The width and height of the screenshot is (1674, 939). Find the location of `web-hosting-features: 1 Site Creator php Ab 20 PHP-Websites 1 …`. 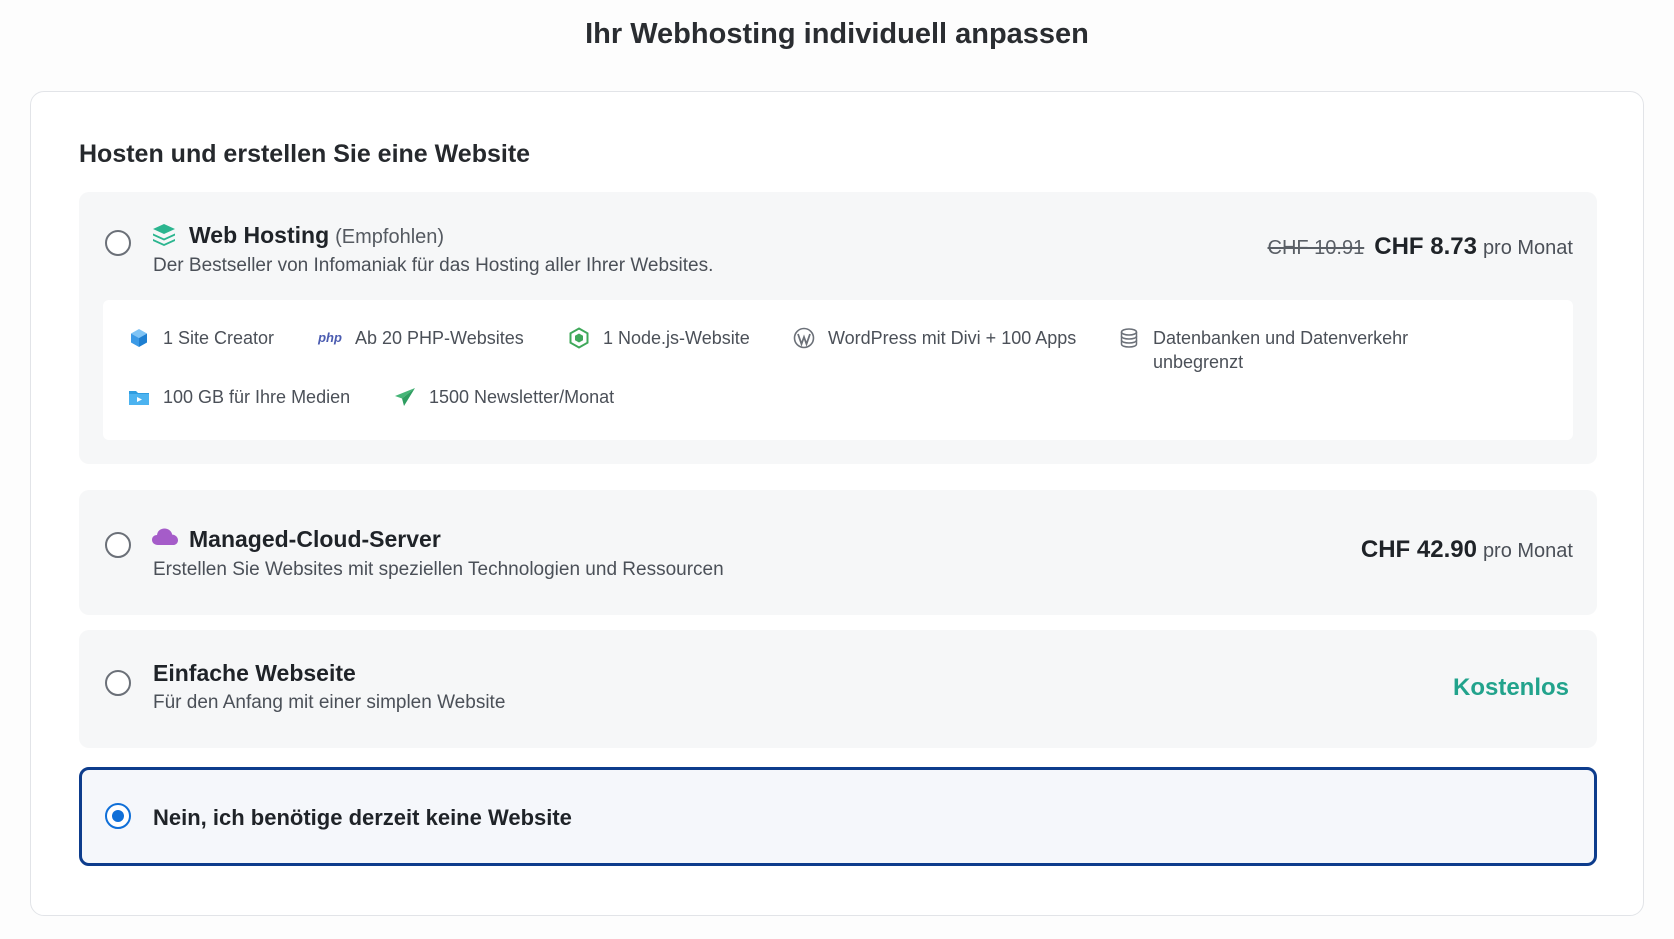

web-hosting-features: 1 Site Creator php Ab 20 PHP-Websites 1 … is located at coordinates (838, 370).